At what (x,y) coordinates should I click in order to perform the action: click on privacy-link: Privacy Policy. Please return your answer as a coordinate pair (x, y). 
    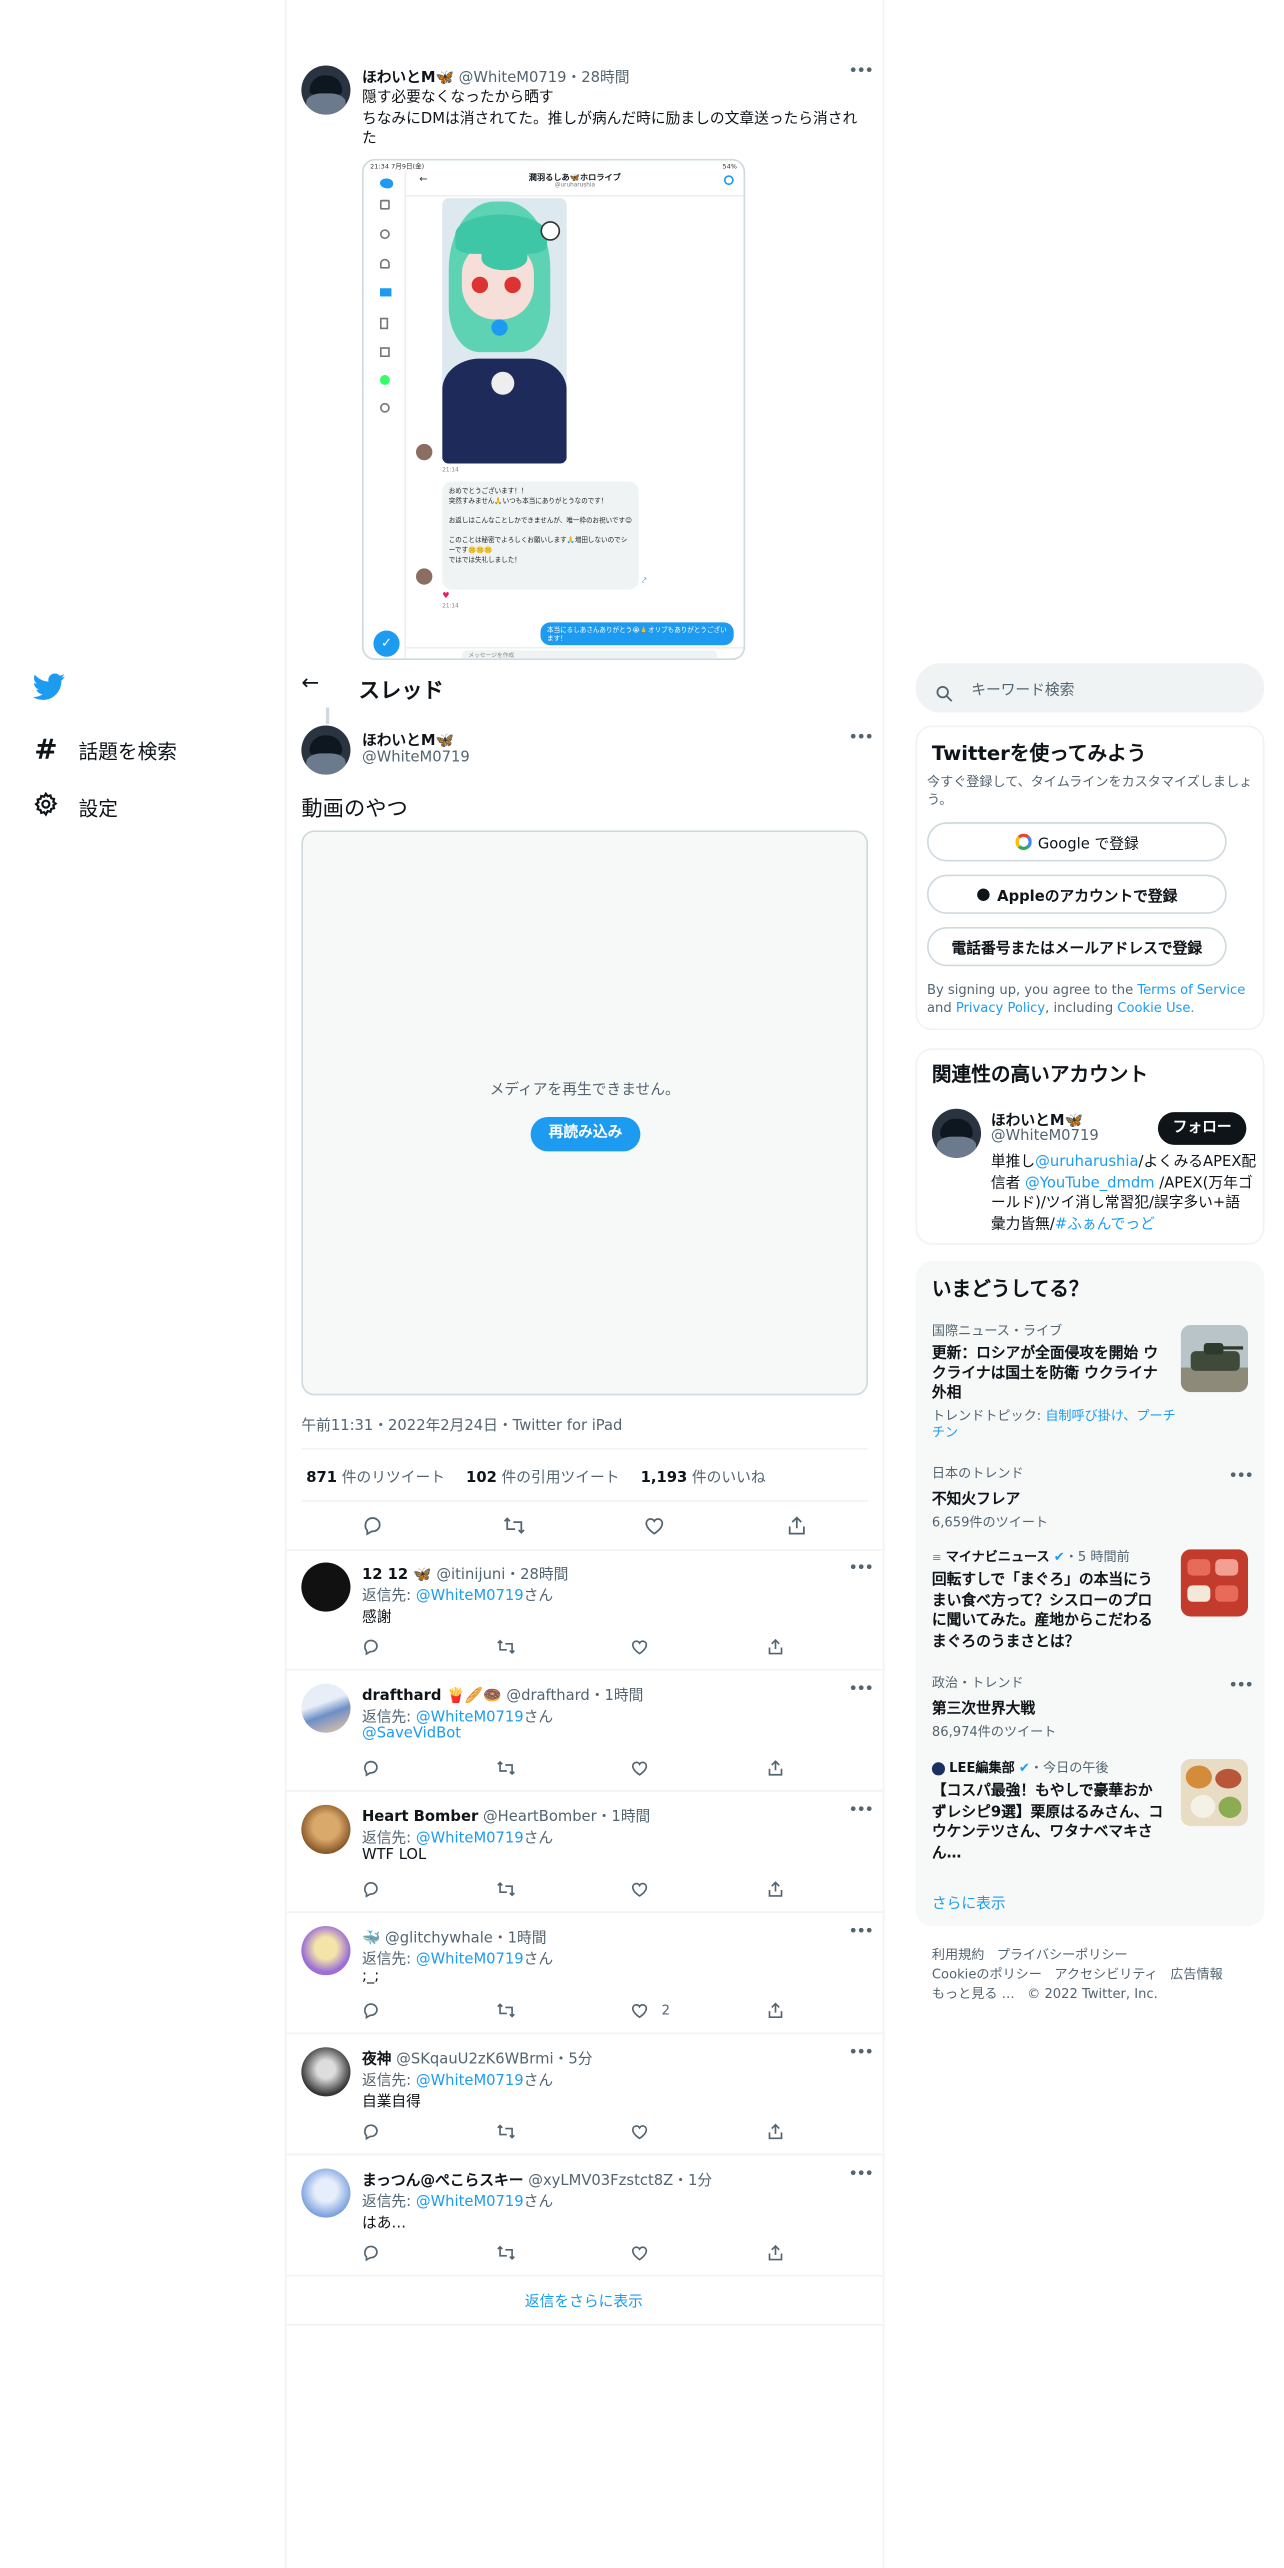
    Looking at the image, I should click on (1000, 1008).